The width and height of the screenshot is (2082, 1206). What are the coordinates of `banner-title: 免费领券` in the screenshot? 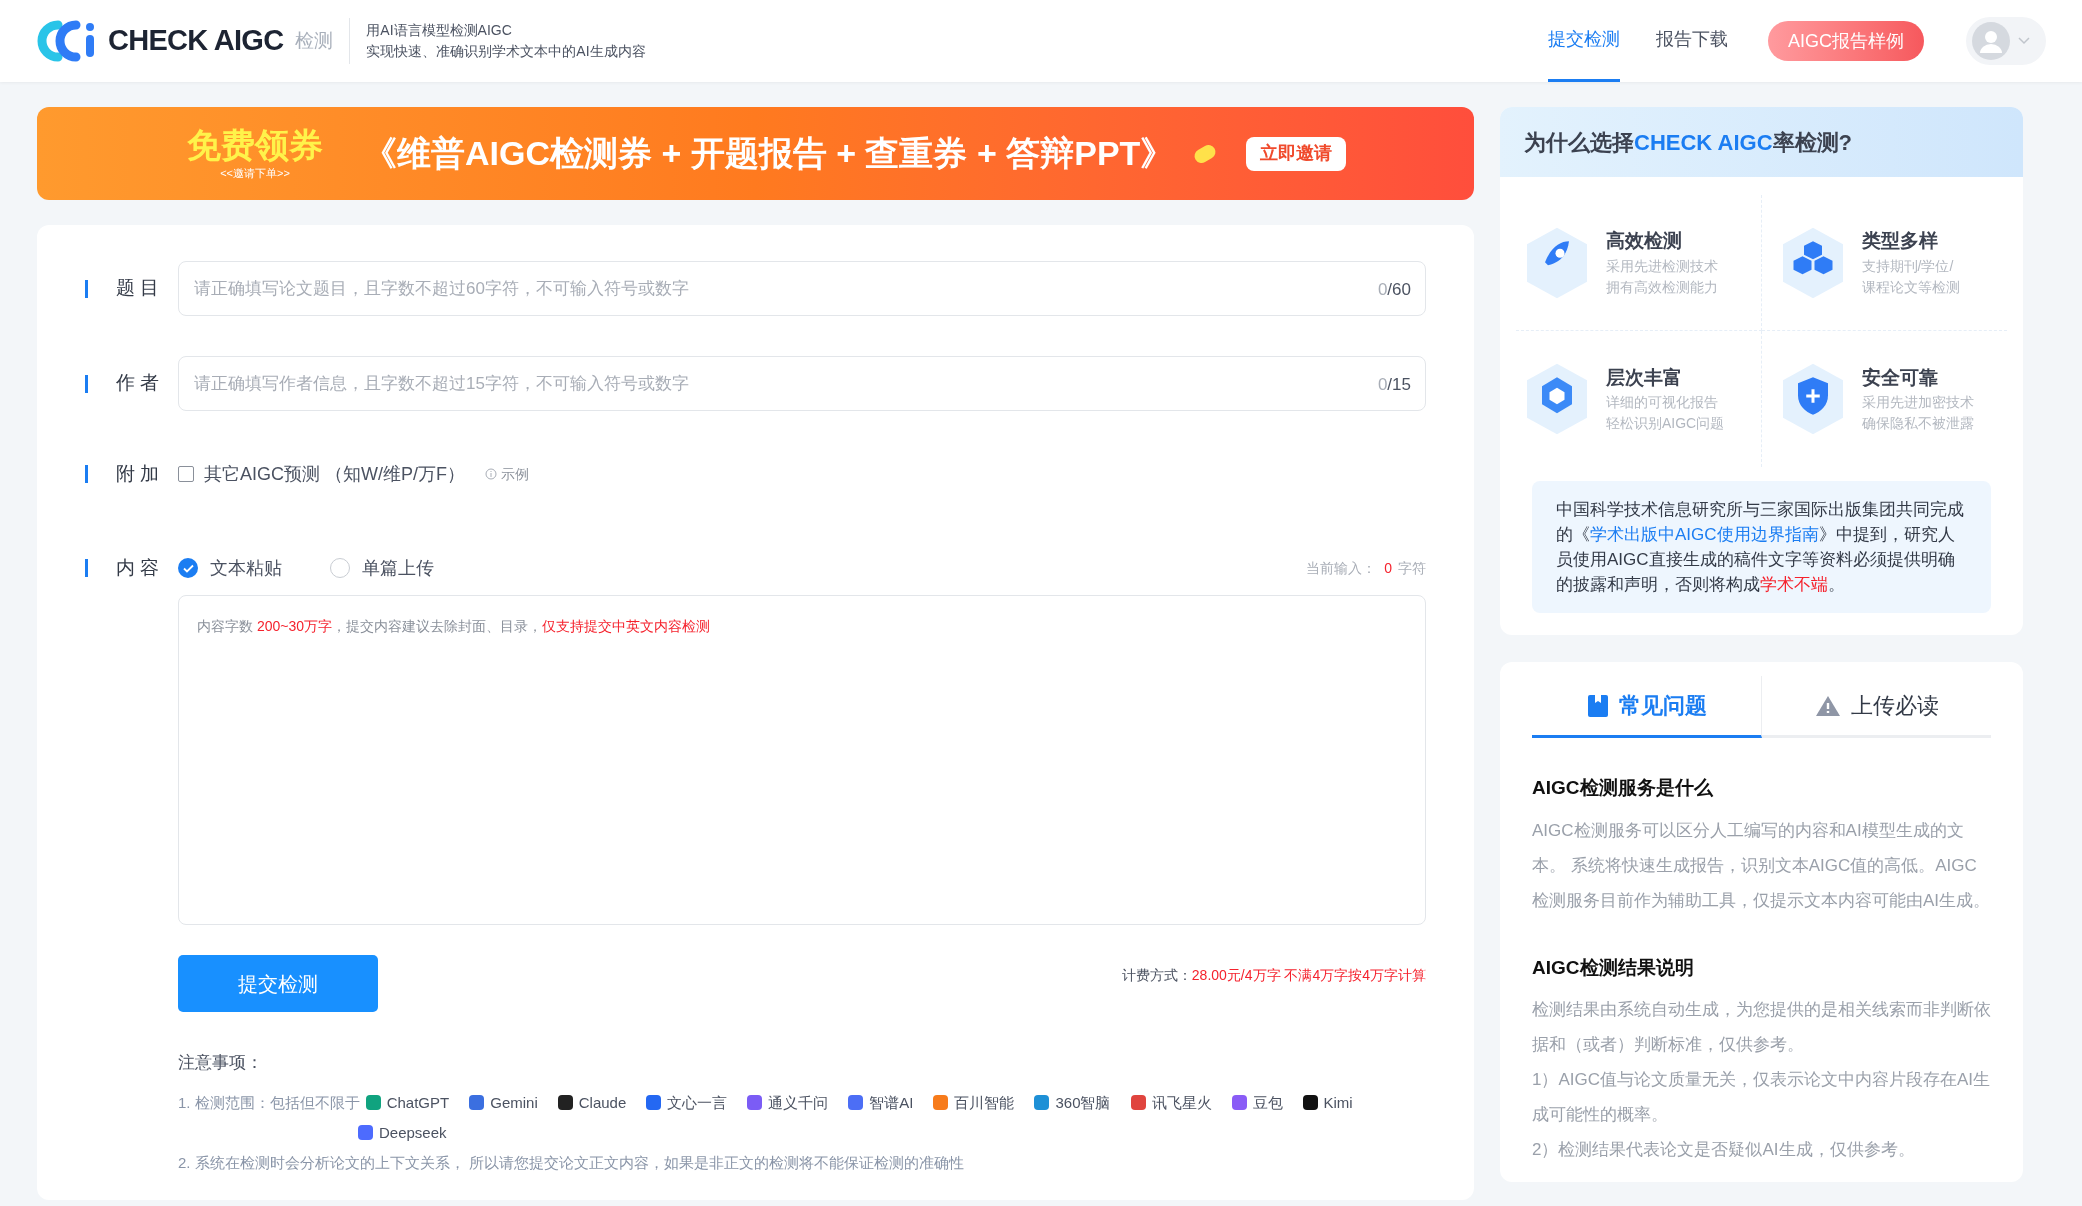 It's located at (255, 145).